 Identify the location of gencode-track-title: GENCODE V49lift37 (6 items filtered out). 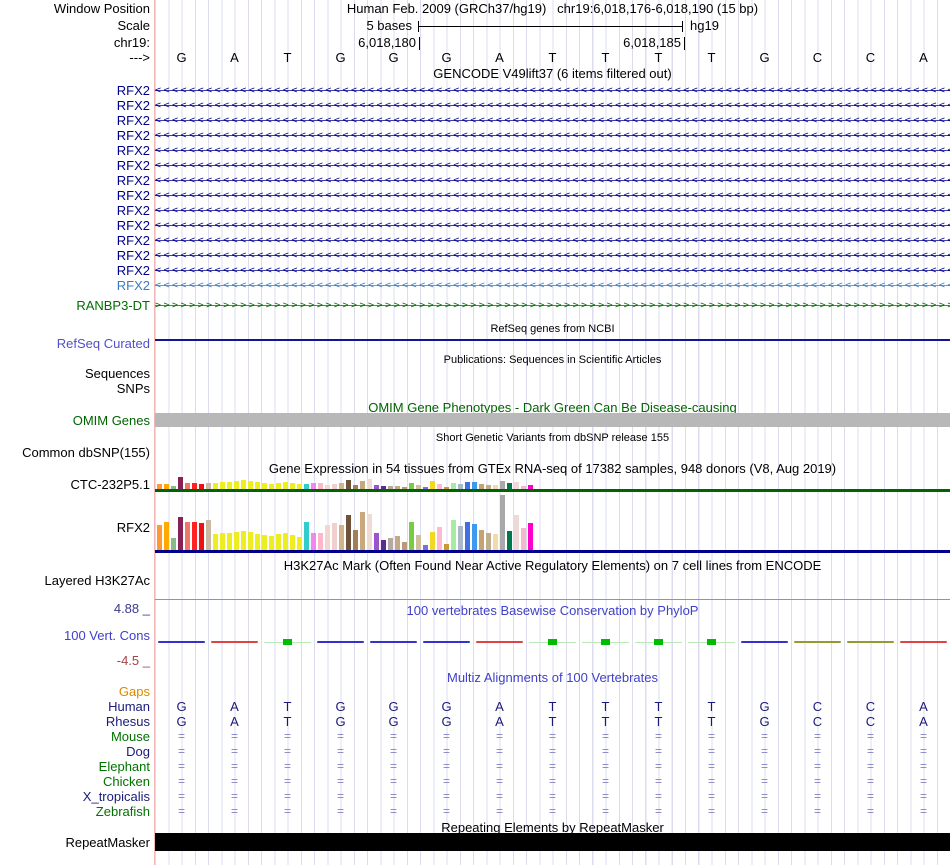
(552, 73).